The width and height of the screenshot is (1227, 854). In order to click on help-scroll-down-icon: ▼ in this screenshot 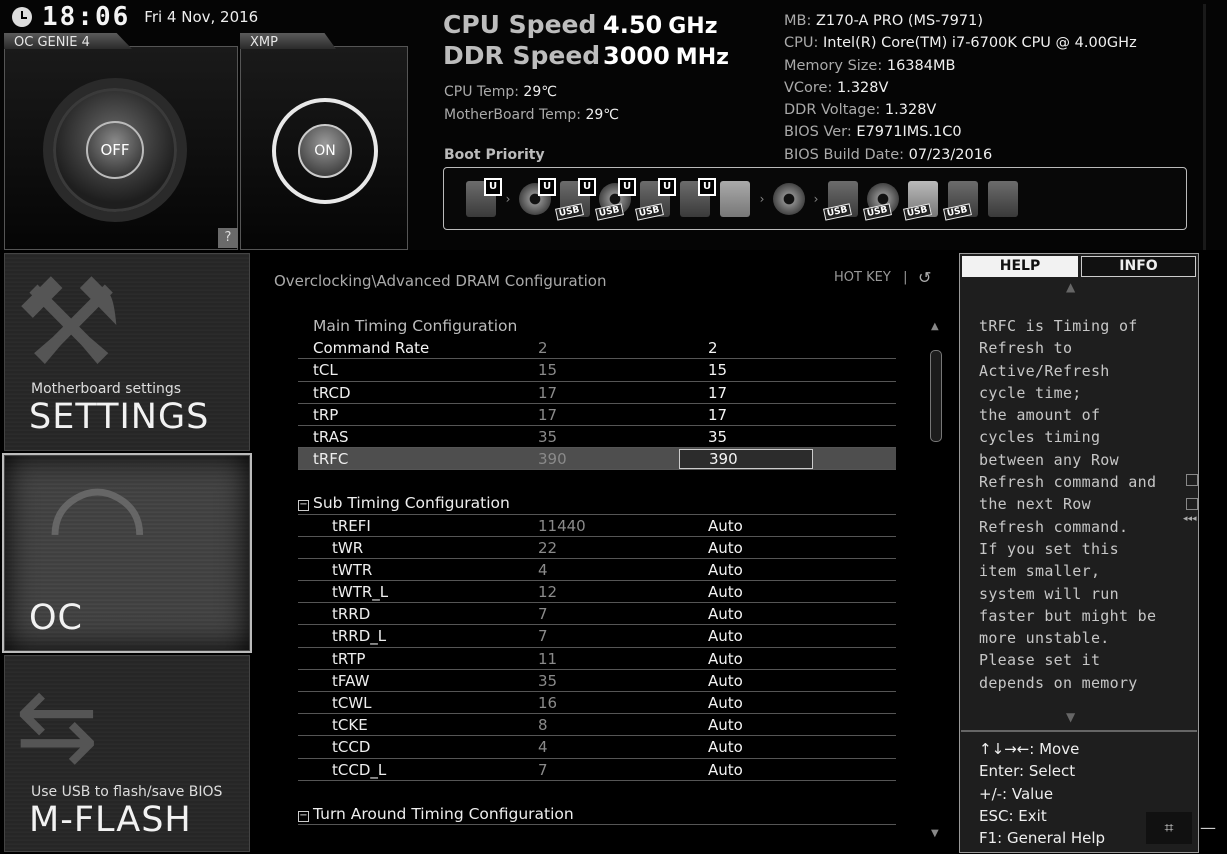, I will do `click(1070, 717)`.